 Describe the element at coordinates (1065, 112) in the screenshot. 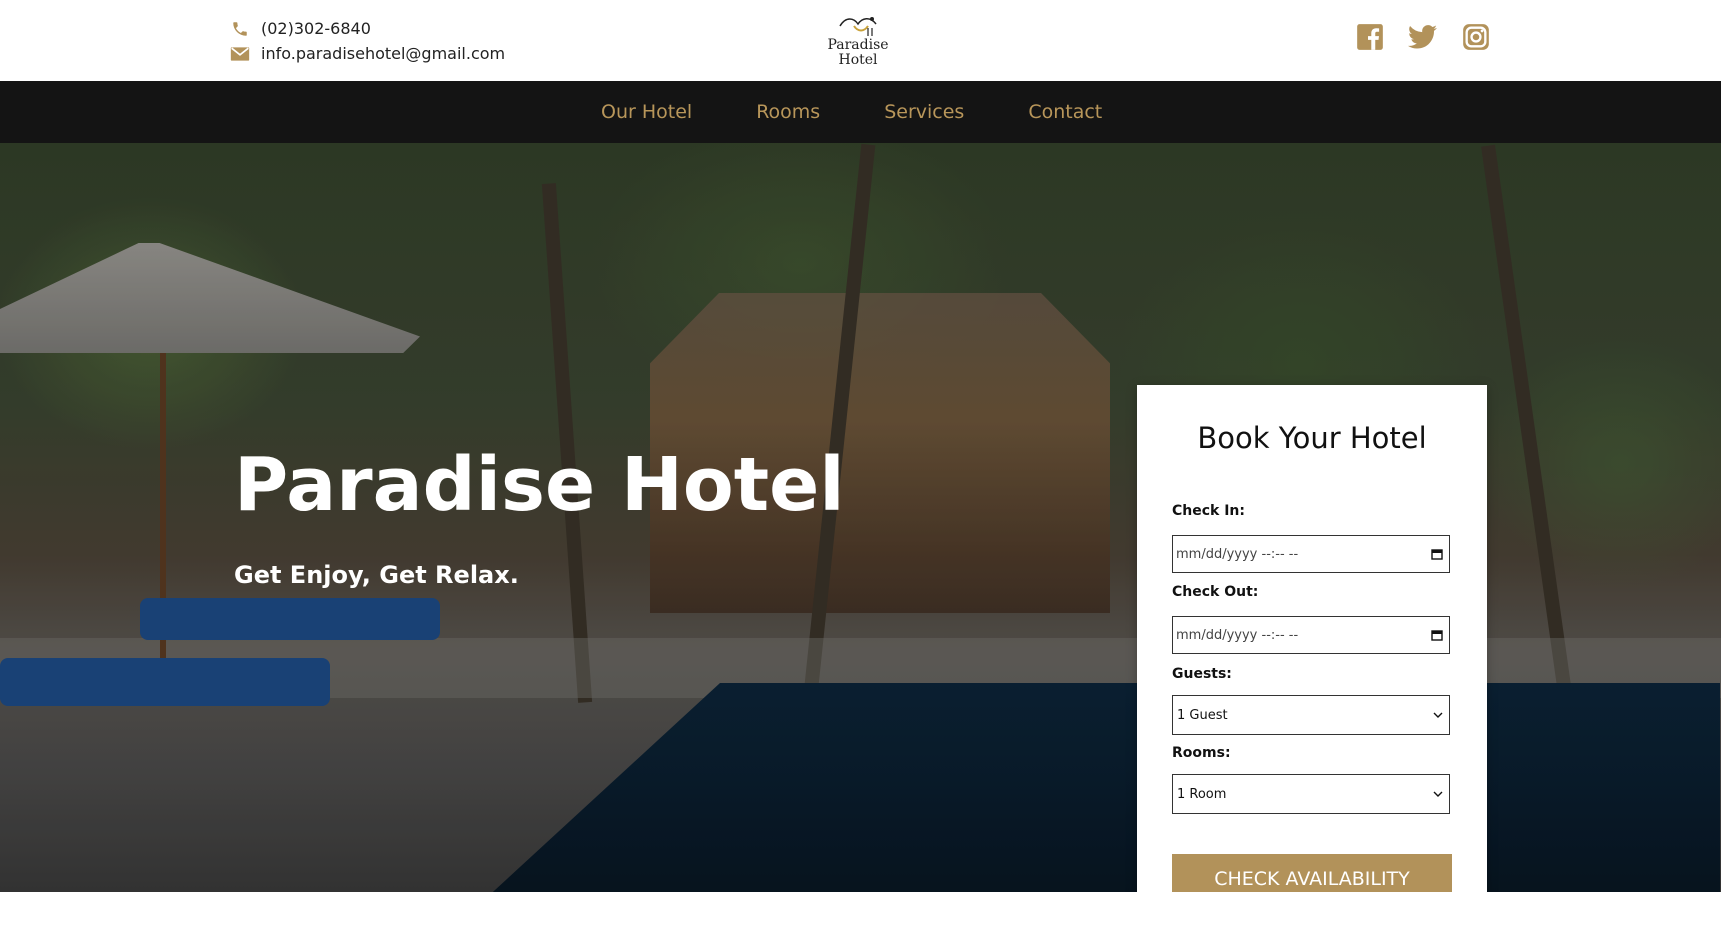

I see `nav-item-contact: Contact` at that location.